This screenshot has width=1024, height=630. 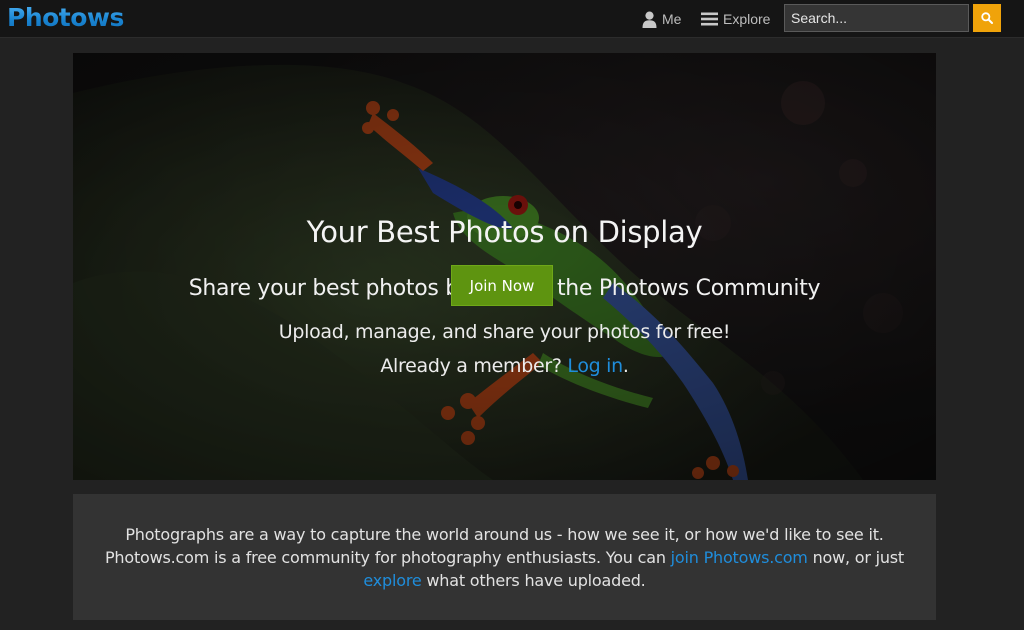 I want to click on search-input, so click(x=876, y=18).